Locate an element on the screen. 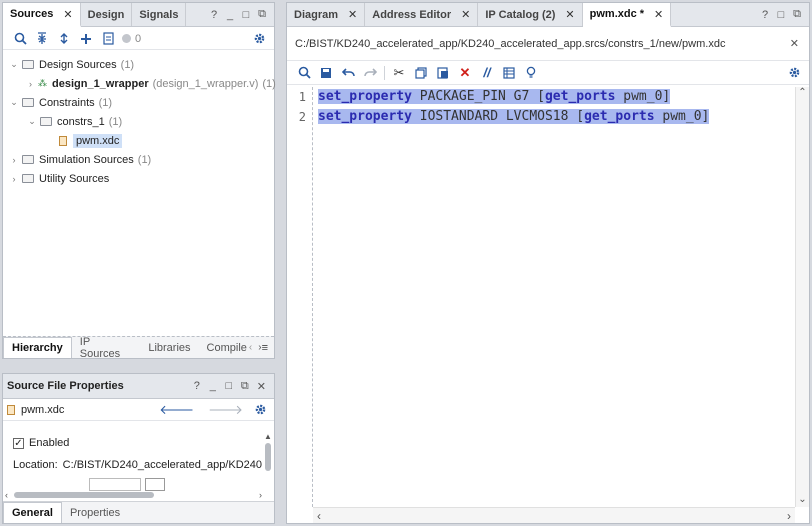 The width and height of the screenshot is (812, 526). tab-diagram: Diagram ✕ is located at coordinates (326, 14).